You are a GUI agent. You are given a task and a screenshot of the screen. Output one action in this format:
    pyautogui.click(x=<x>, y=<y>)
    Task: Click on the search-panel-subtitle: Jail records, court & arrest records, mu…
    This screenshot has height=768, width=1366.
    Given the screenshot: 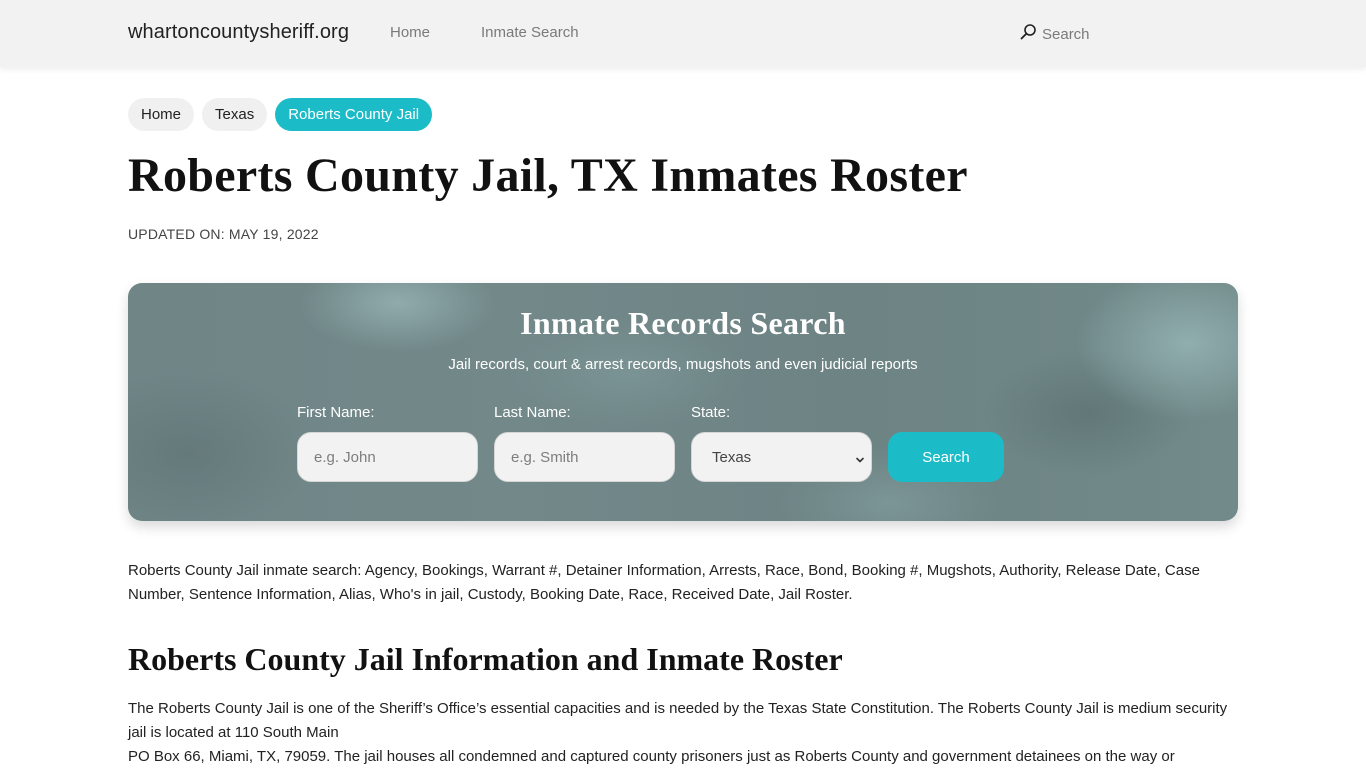 What is the action you would take?
    pyautogui.click(x=683, y=364)
    